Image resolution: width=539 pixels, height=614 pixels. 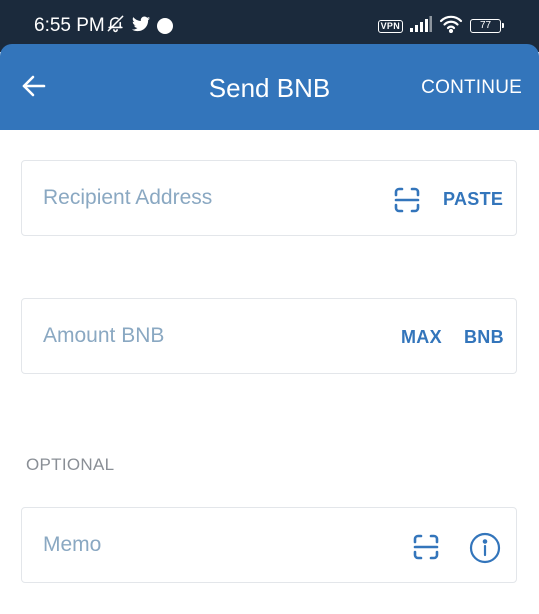 I want to click on battery-icon: 77, so click(x=487, y=26).